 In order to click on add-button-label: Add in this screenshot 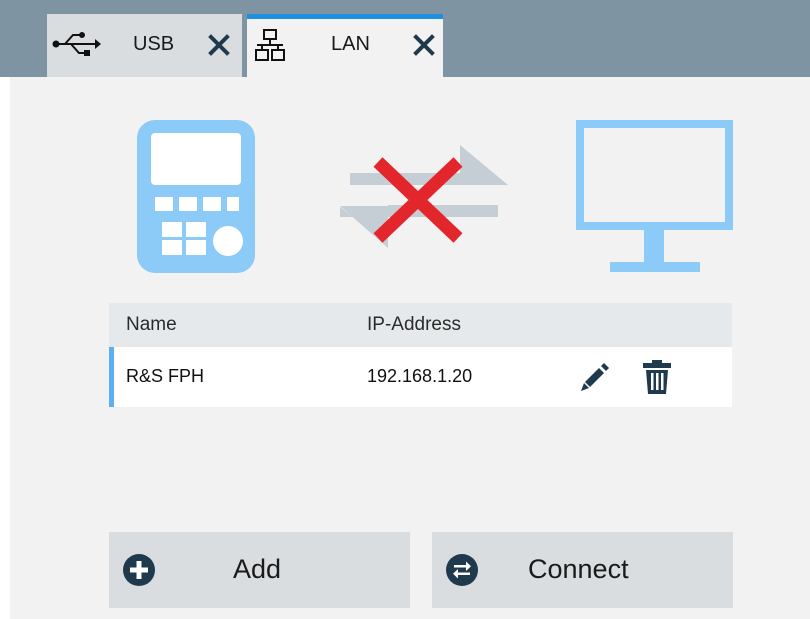, I will do `click(257, 569)`.